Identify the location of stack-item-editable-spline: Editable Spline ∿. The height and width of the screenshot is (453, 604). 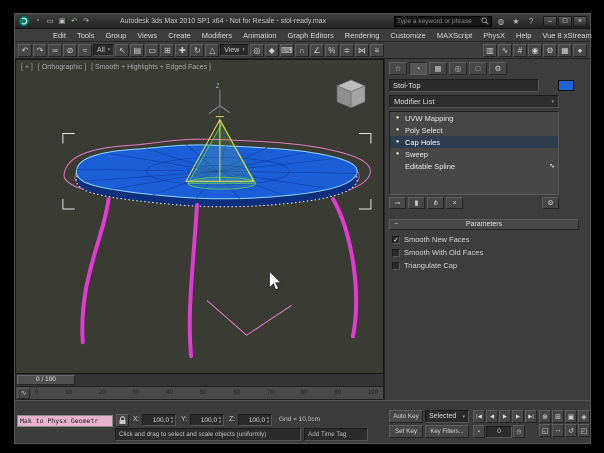
(474, 166).